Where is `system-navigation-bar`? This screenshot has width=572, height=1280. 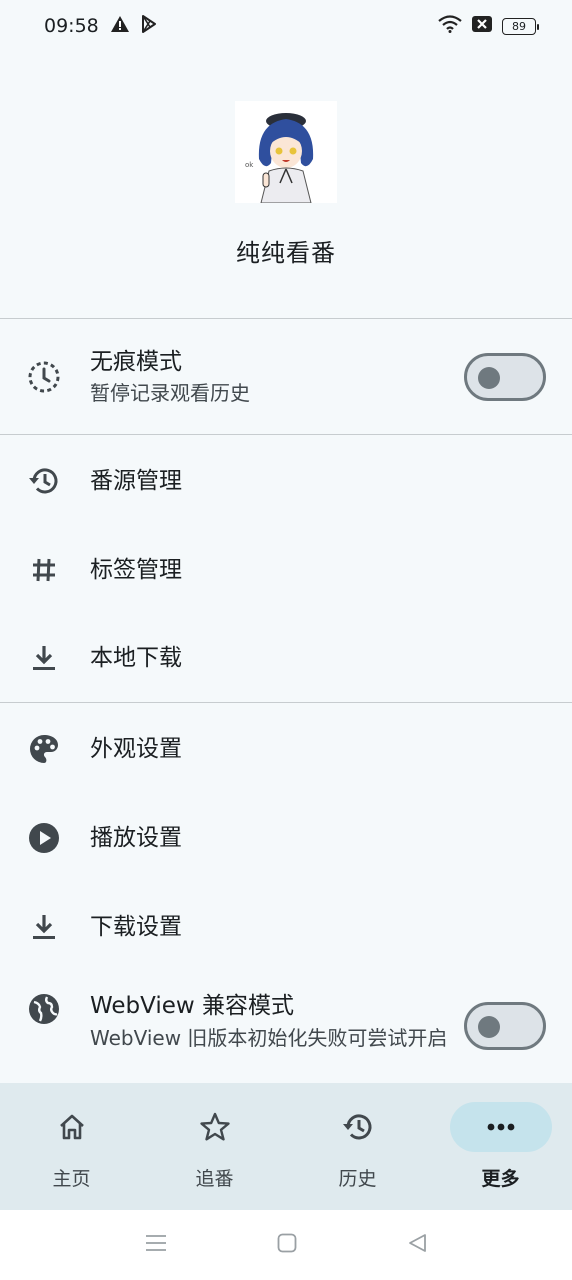 system-navigation-bar is located at coordinates (286, 1245).